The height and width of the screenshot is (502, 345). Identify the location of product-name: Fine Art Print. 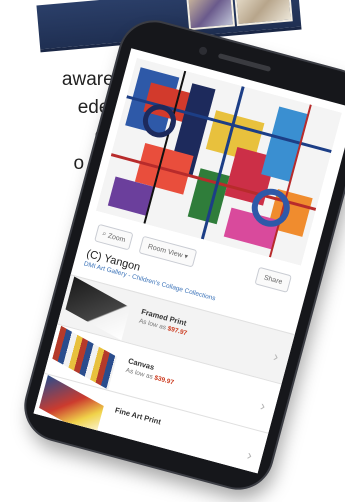
(138, 416).